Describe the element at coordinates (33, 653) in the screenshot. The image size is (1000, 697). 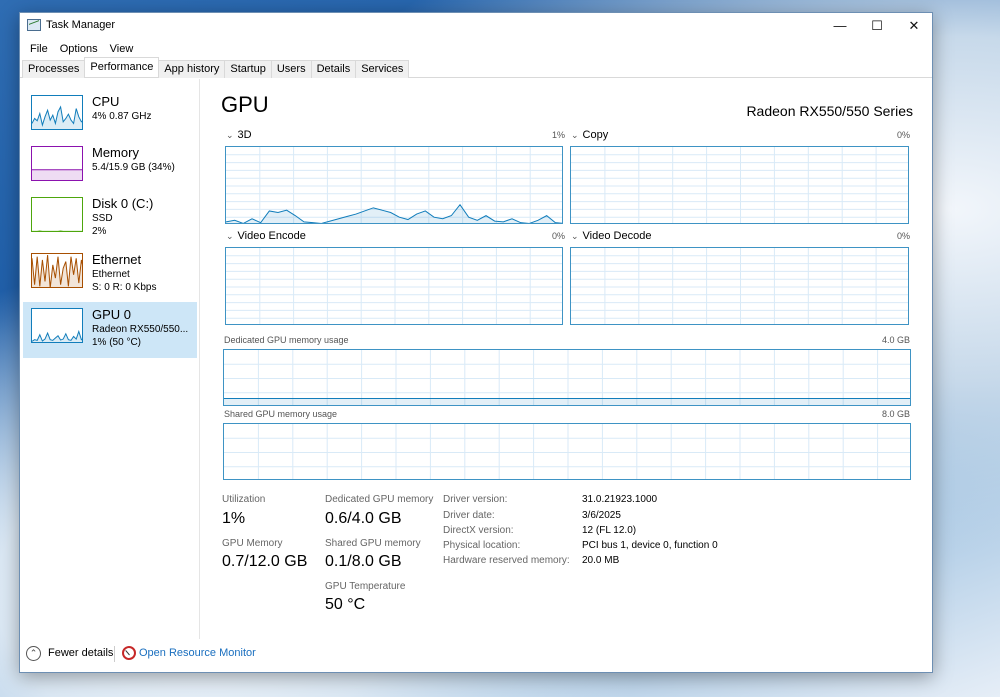
I see `chevron-up-icon: ⌃` at that location.